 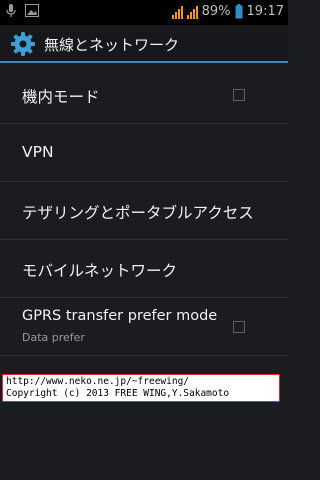 I want to click on battery-icon, so click(x=239, y=10).